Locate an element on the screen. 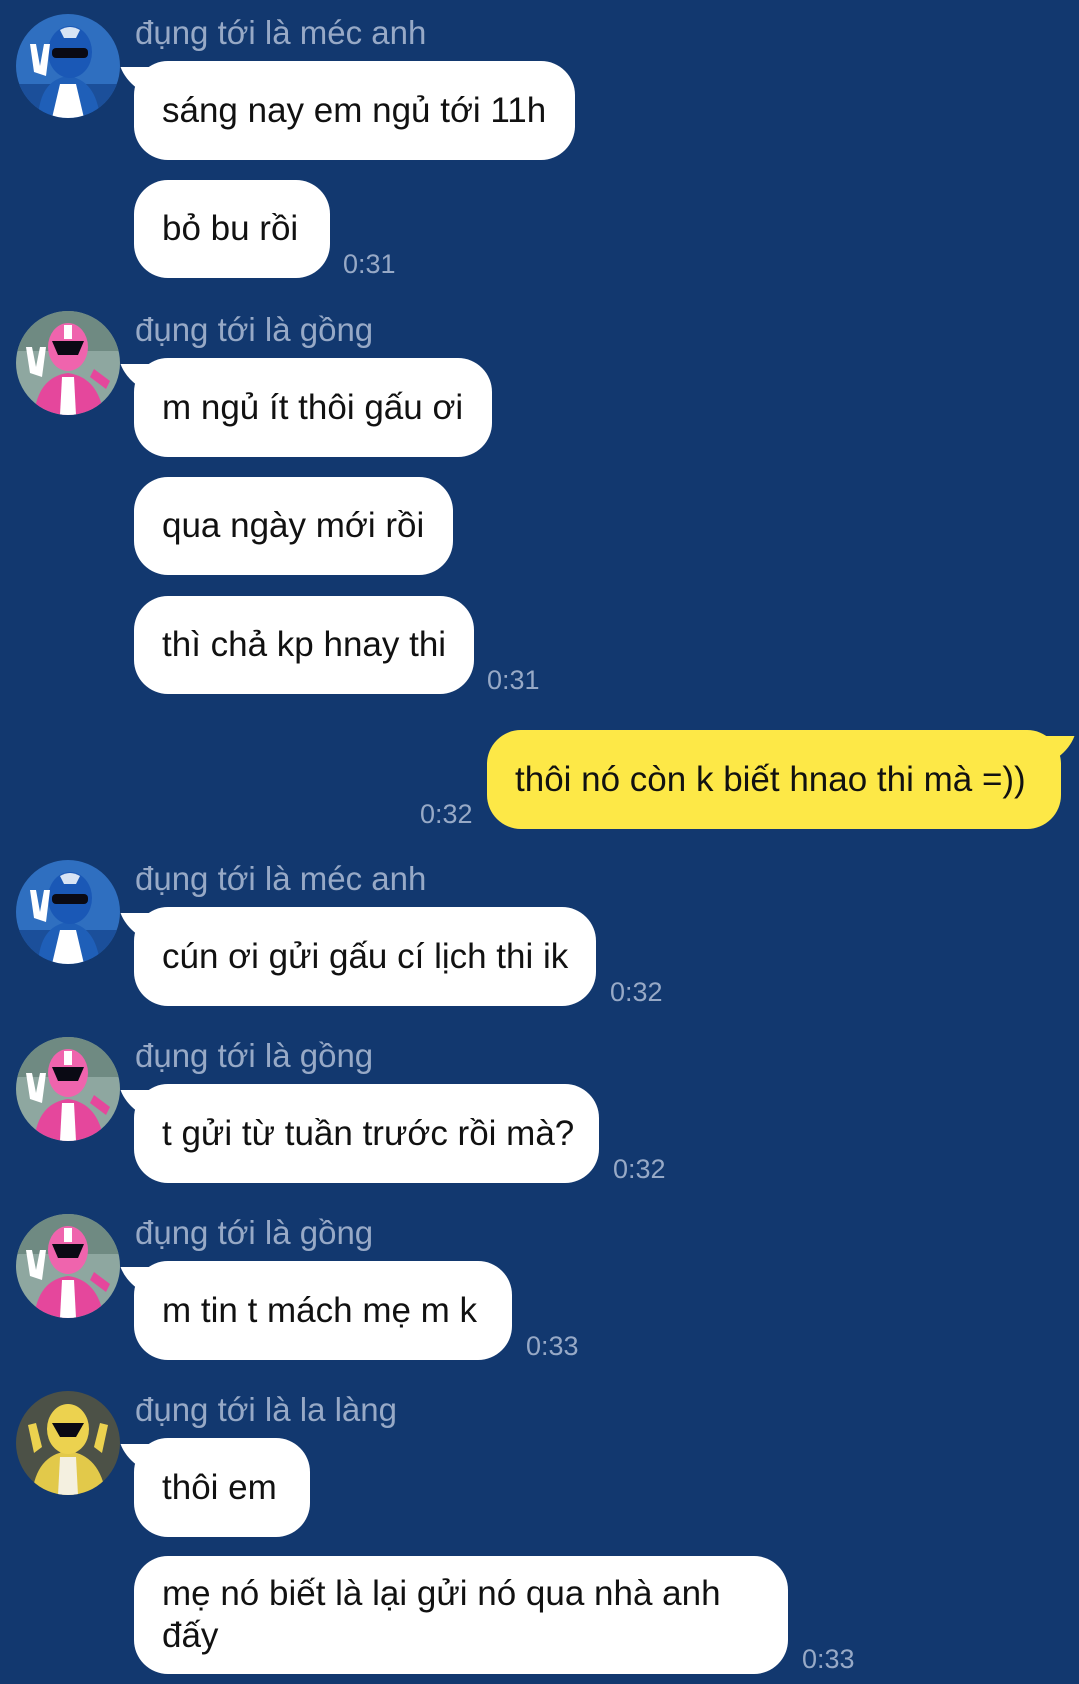 The image size is (1079, 1684). message-bubble: mẹ nó biết là lại gửi nó qua nhà anh đấy is located at coordinates (461, 1615).